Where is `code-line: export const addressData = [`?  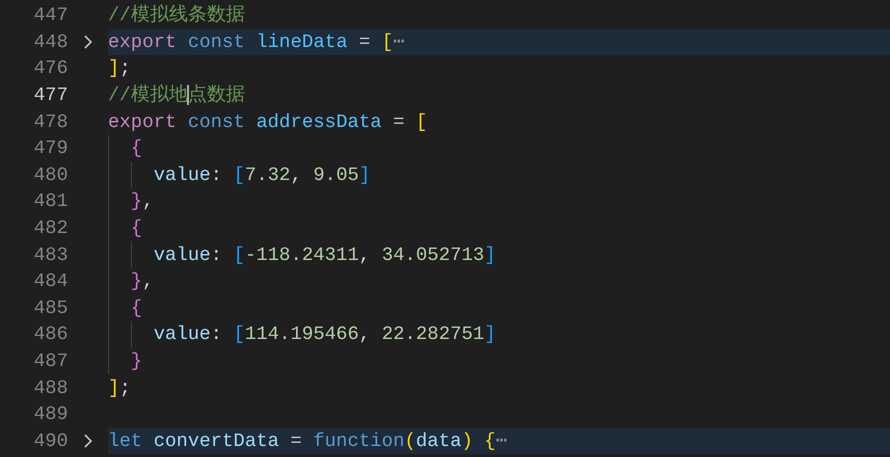
code-line: export const addressData = [ is located at coordinates (268, 121).